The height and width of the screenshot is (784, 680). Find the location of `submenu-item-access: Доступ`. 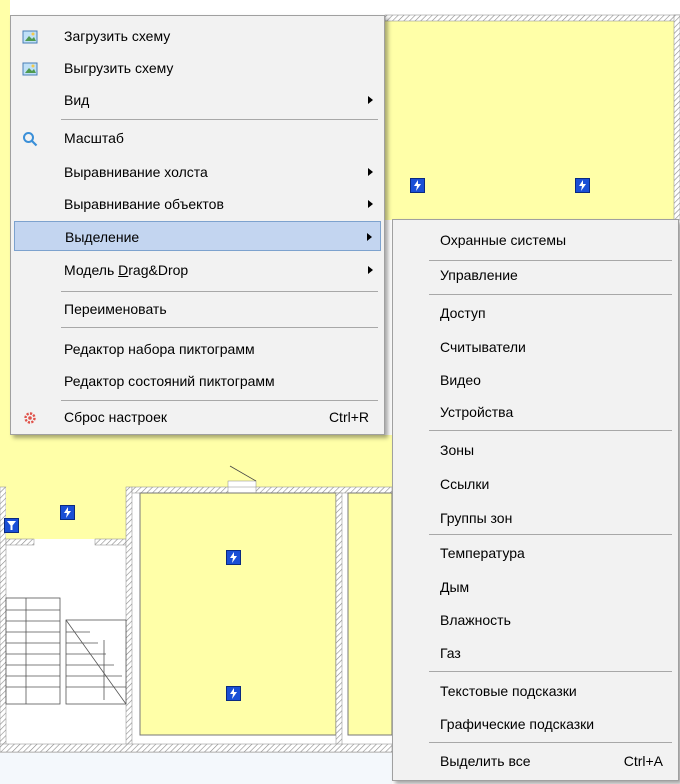

submenu-item-access: Доступ is located at coordinates (535, 313).